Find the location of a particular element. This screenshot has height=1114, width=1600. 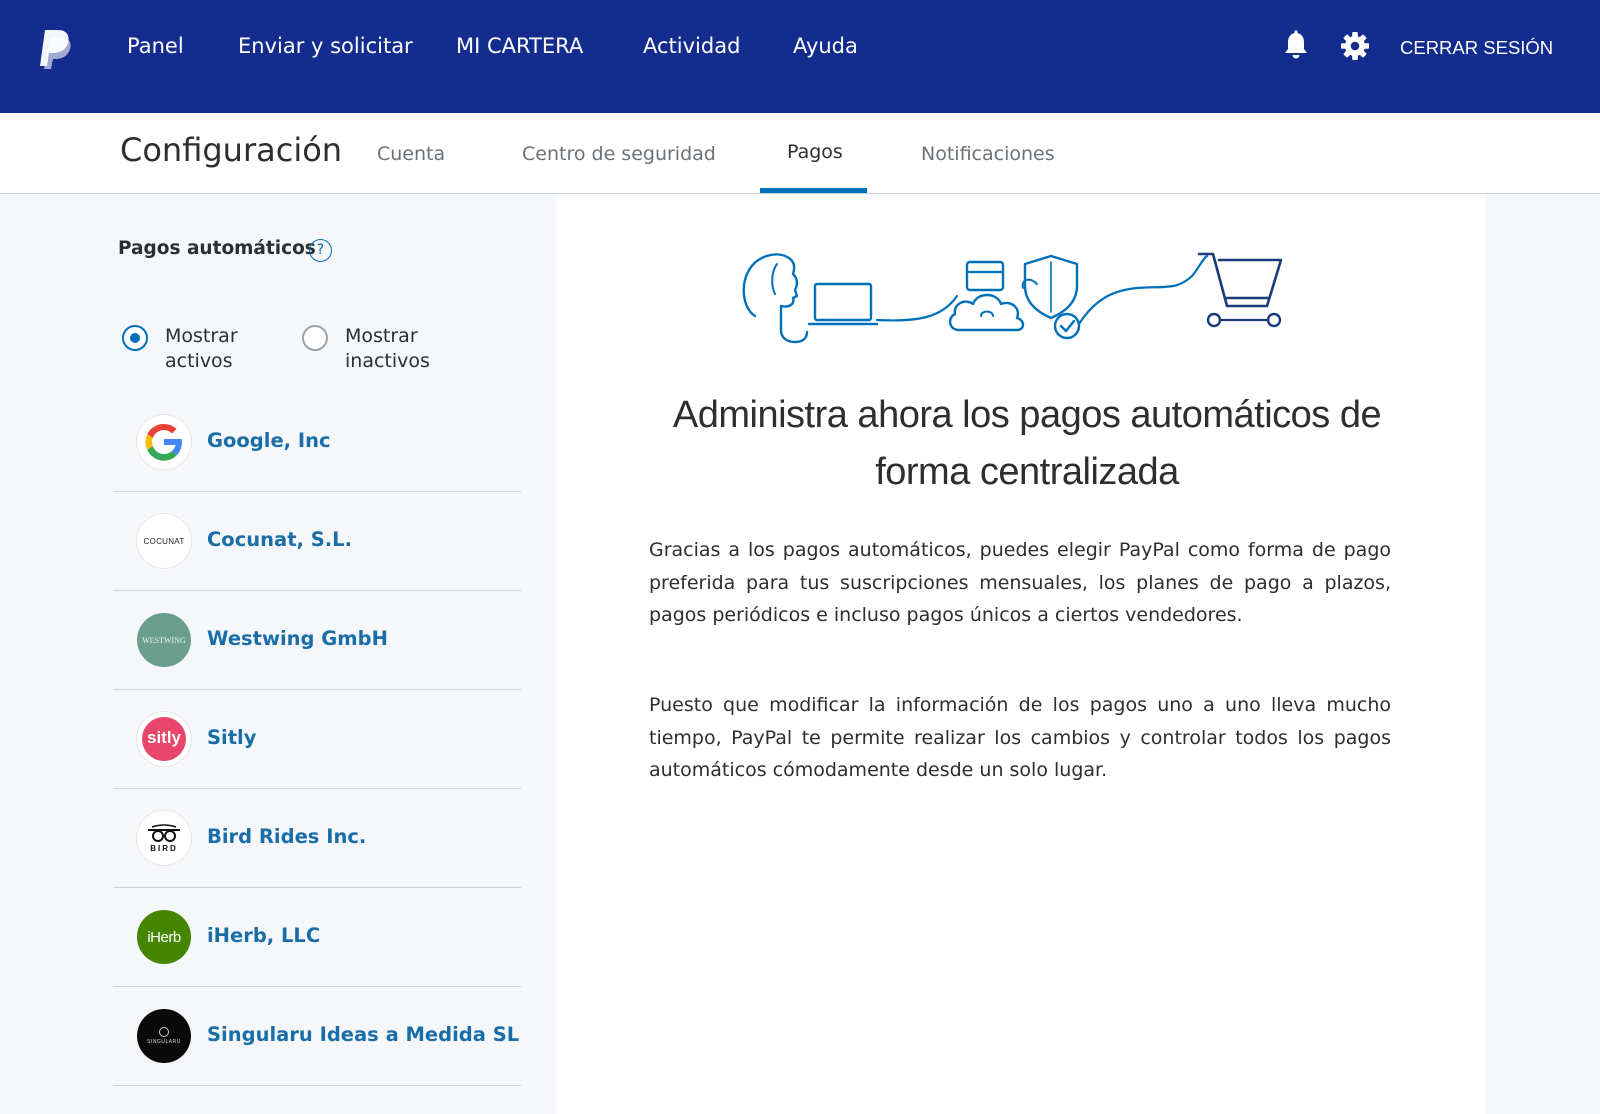

merchant-name: Sitly is located at coordinates (231, 737).